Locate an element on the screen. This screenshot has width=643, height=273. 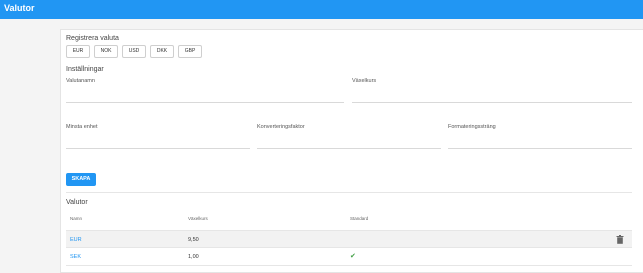
table-row: SEK 1,00 ✔ is located at coordinates (349, 257).